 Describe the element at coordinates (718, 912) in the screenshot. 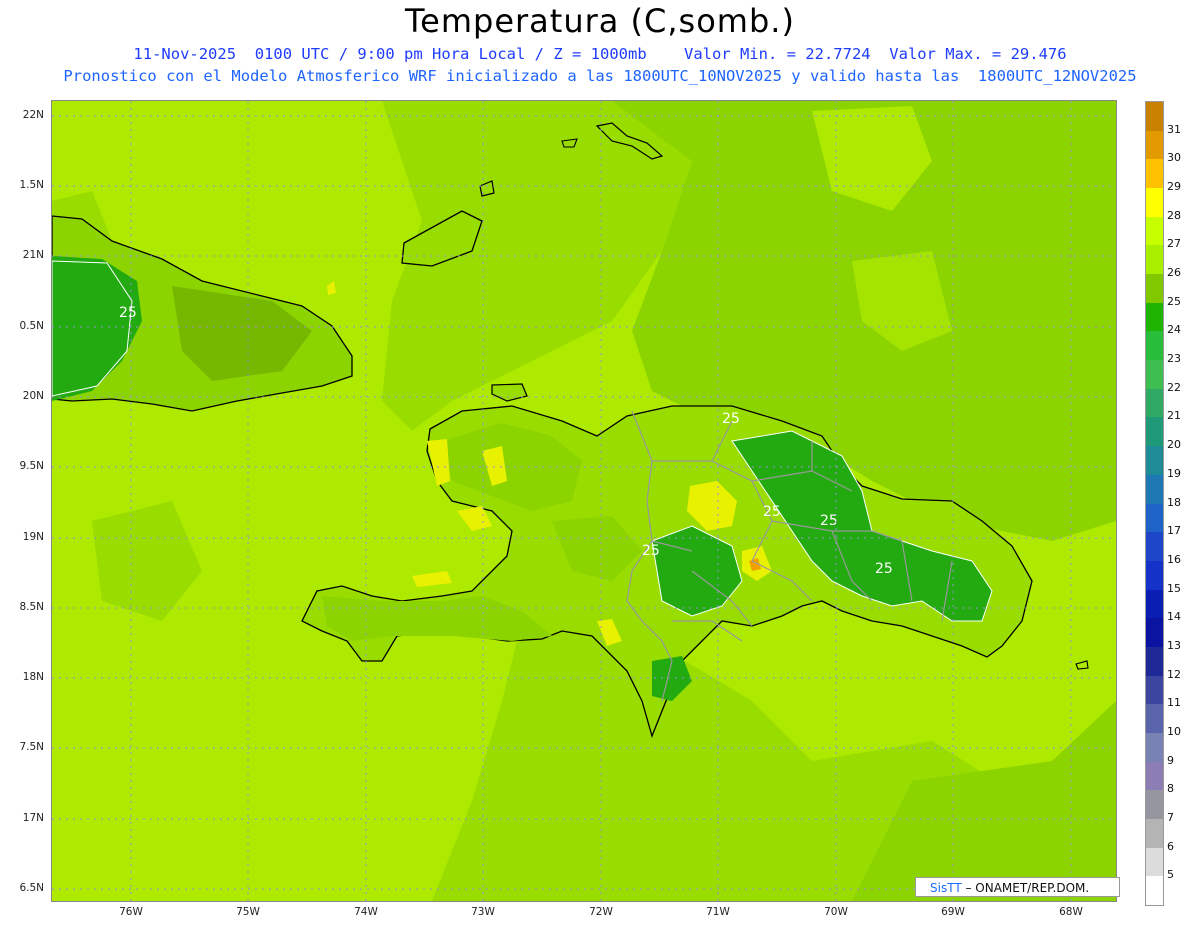

I see `lon-label: 71W` at that location.